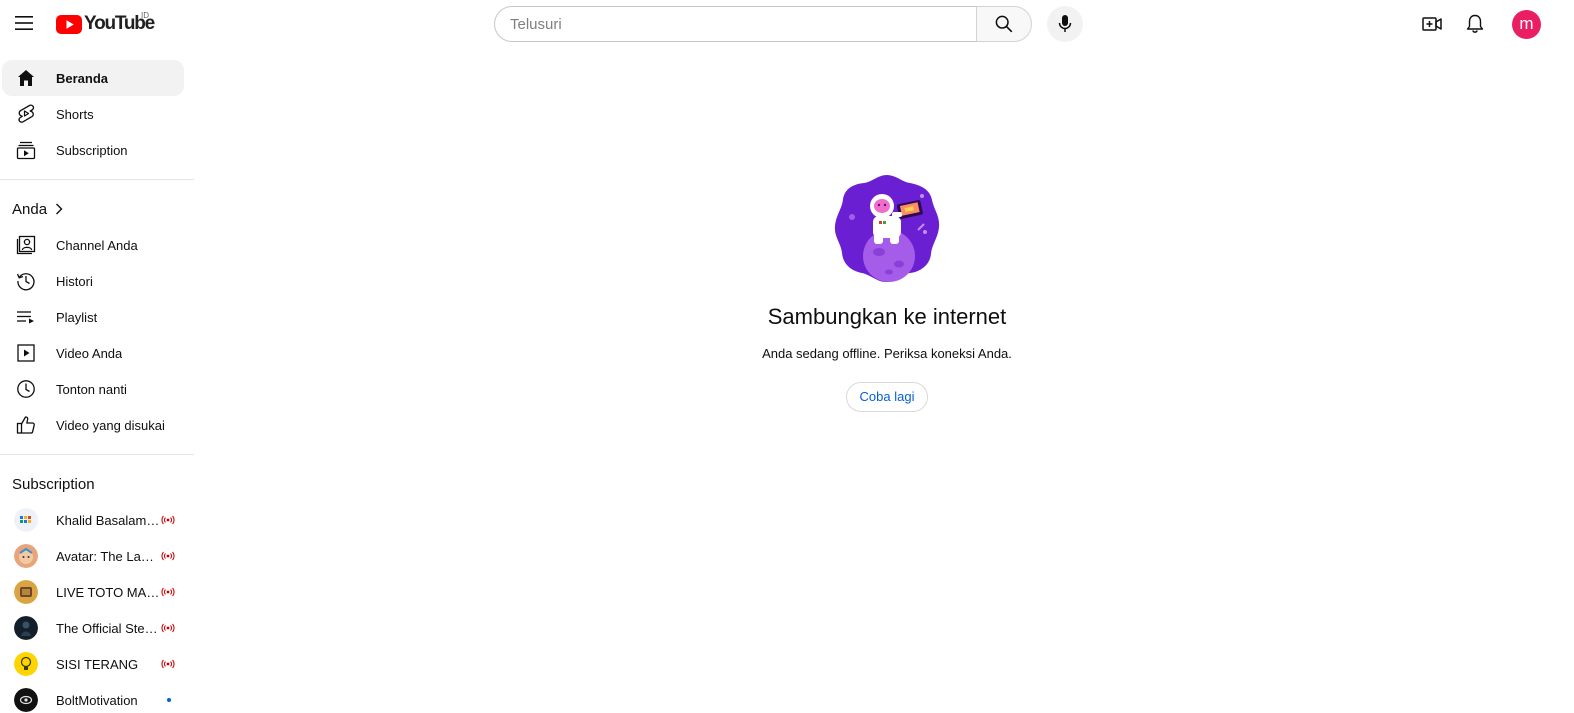 This screenshot has height=713, width=1574. I want to click on sidebar-item-watch-later: Tonton nanti, so click(93, 389).